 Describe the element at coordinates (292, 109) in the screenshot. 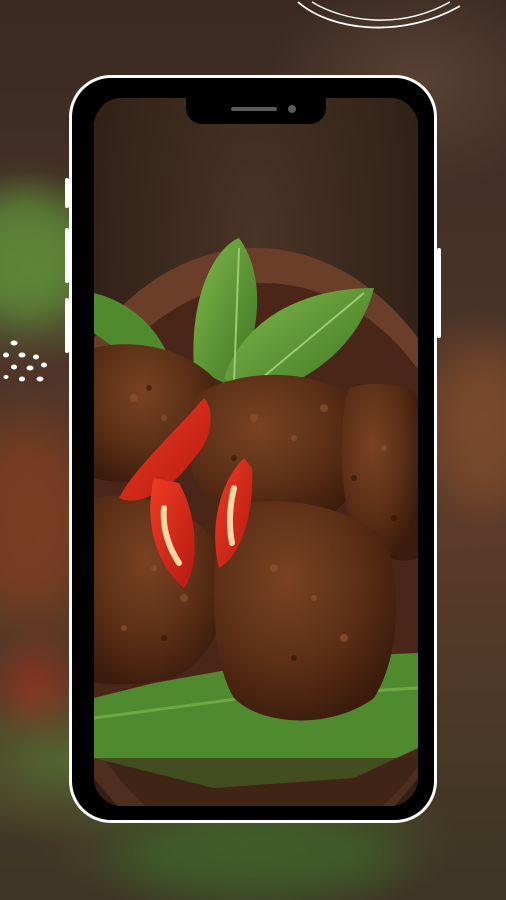

I see `front-camera-icon` at that location.